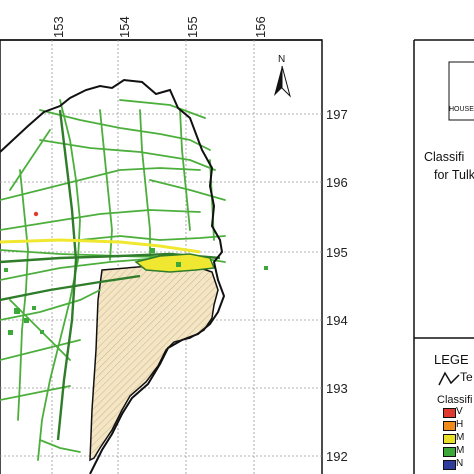  What do you see at coordinates (337, 456) in the screenshot?
I see `y-tick-label: 192` at bounding box center [337, 456].